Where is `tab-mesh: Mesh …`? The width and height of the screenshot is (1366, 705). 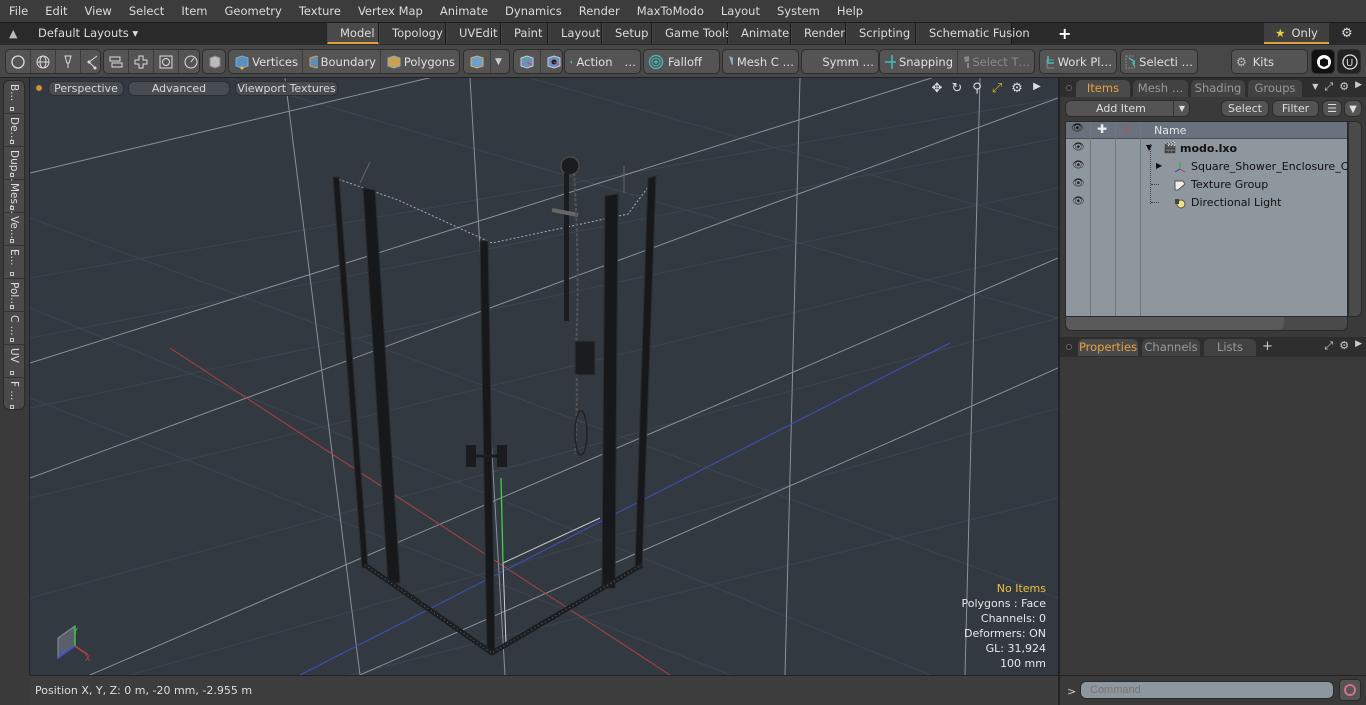
tab-mesh: Mesh … is located at coordinates (1160, 88).